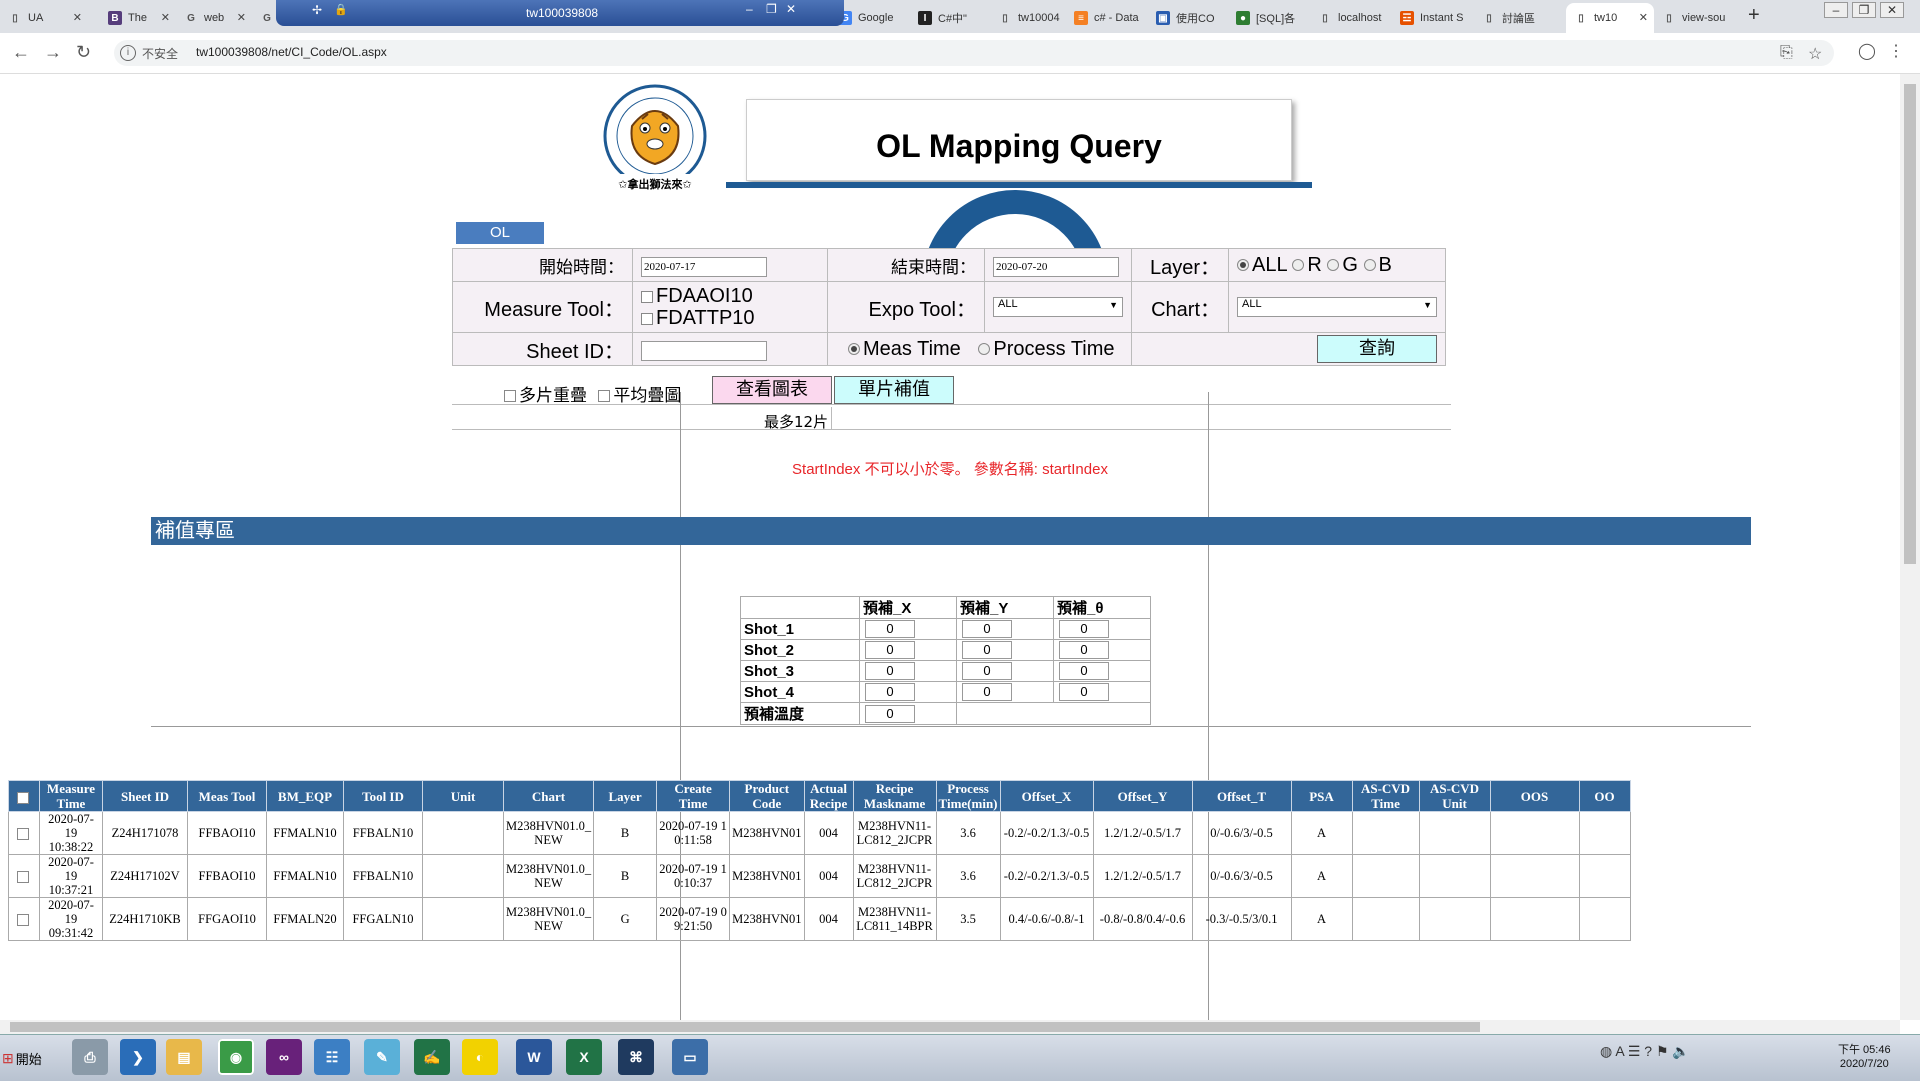  I want to click on meas-time-radio, so click(854, 349).